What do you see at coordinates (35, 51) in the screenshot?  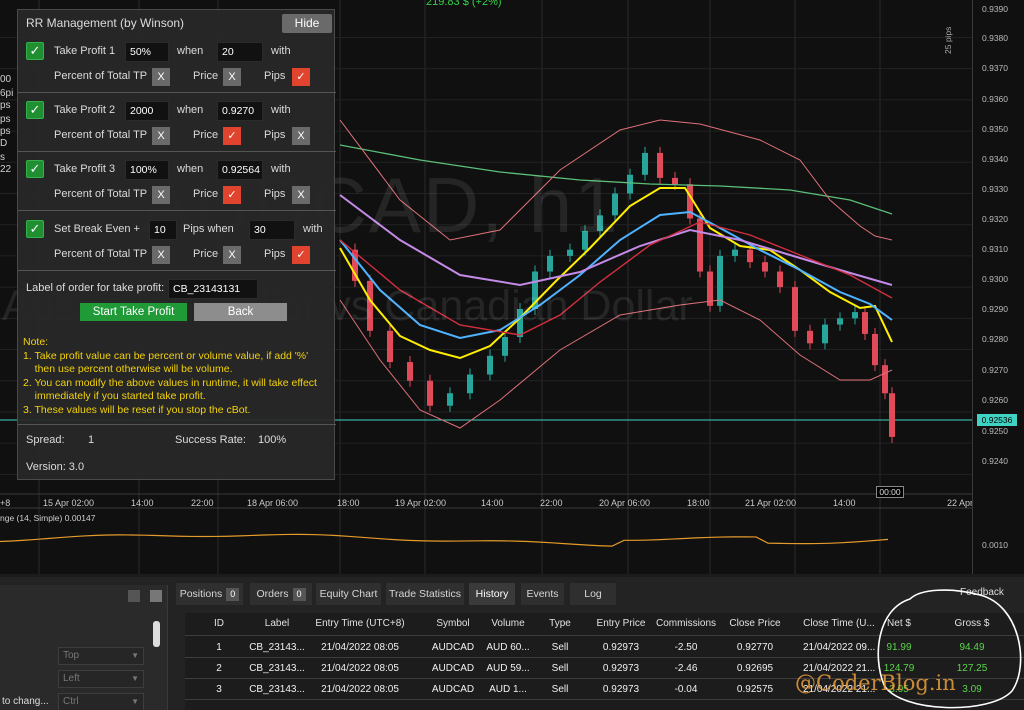 I see `tp1-checkbox: ✓` at bounding box center [35, 51].